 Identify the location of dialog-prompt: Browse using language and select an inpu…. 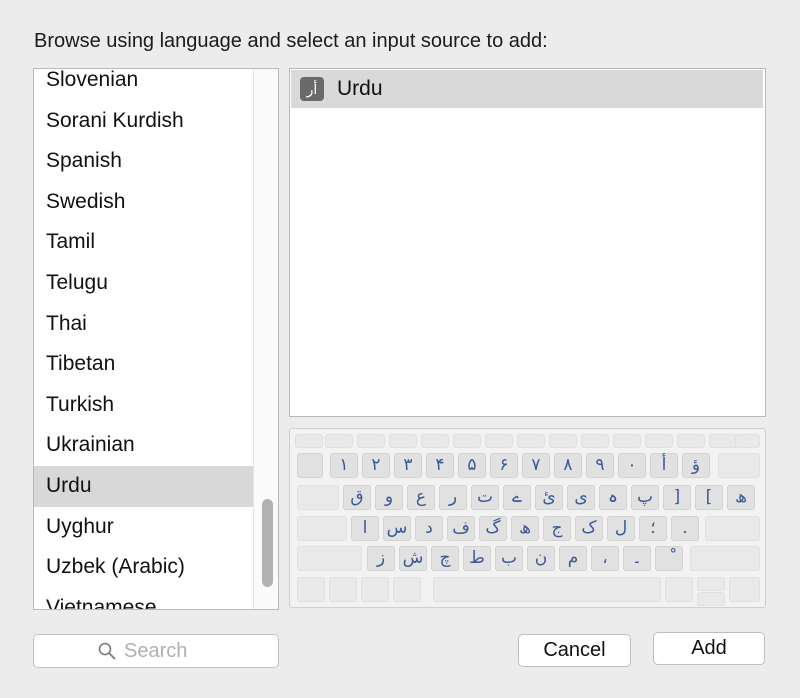
(291, 41).